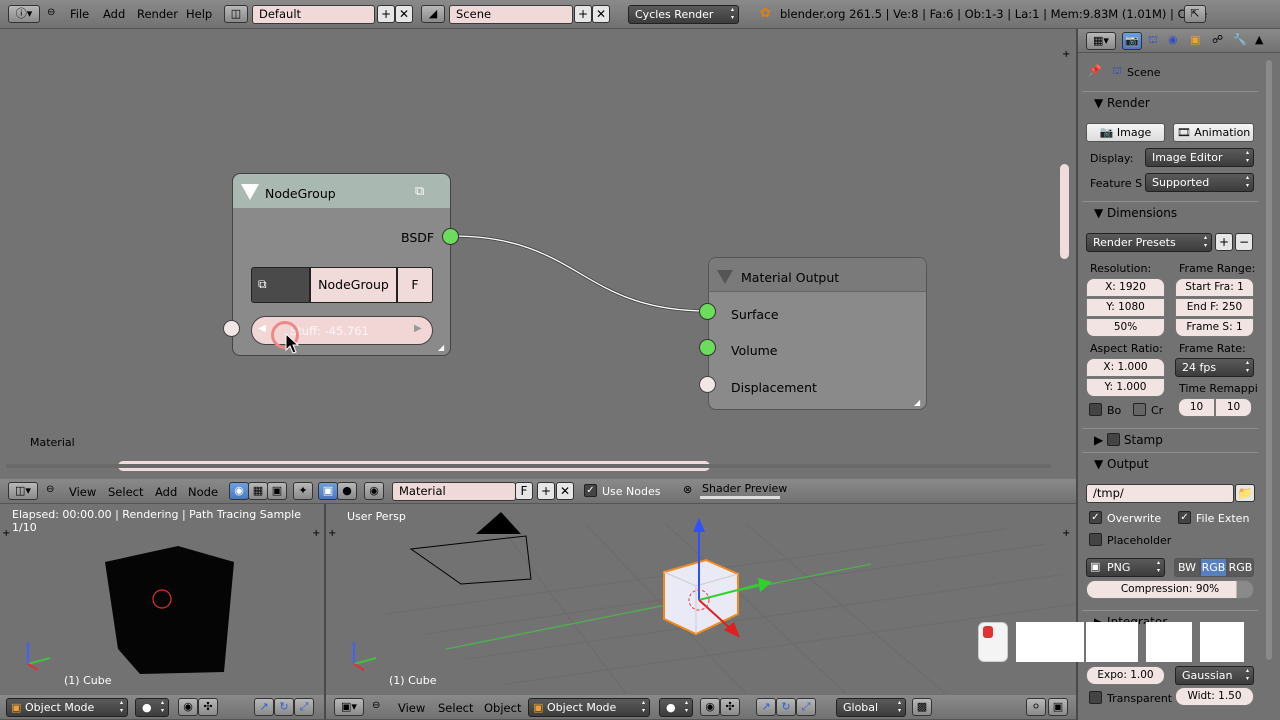 Image resolution: width=1280 pixels, height=720 pixels. What do you see at coordinates (1095, 517) in the screenshot?
I see `overwrite-checkbox: ✓` at bounding box center [1095, 517].